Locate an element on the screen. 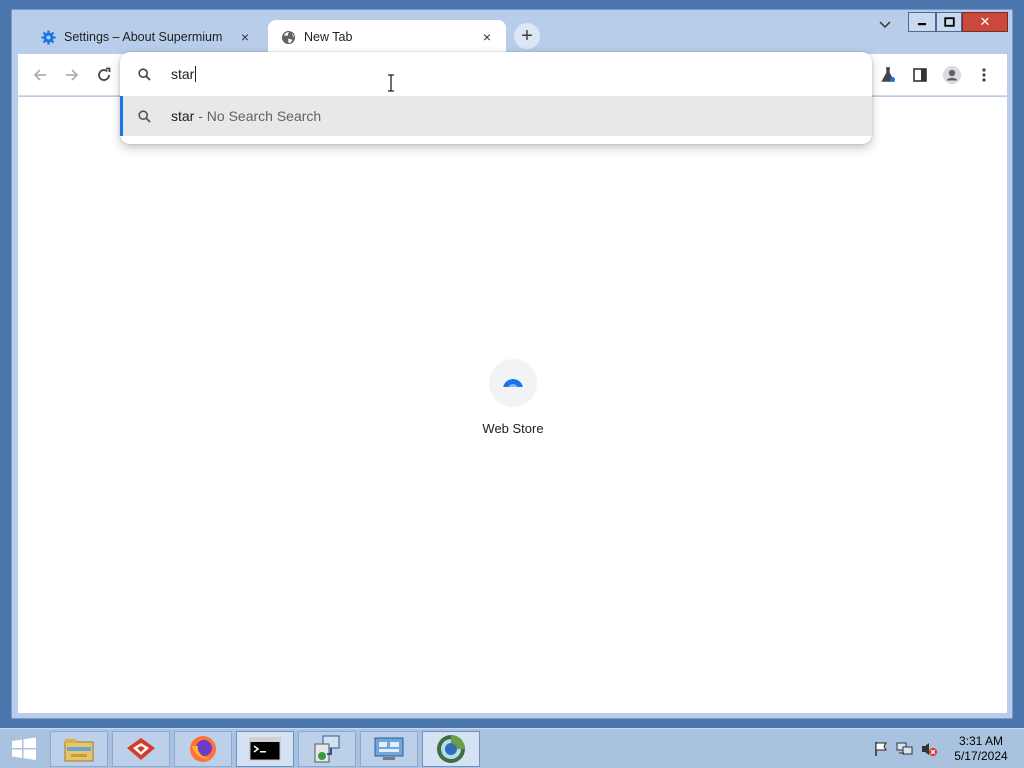  maximize-icon is located at coordinates (949, 22).